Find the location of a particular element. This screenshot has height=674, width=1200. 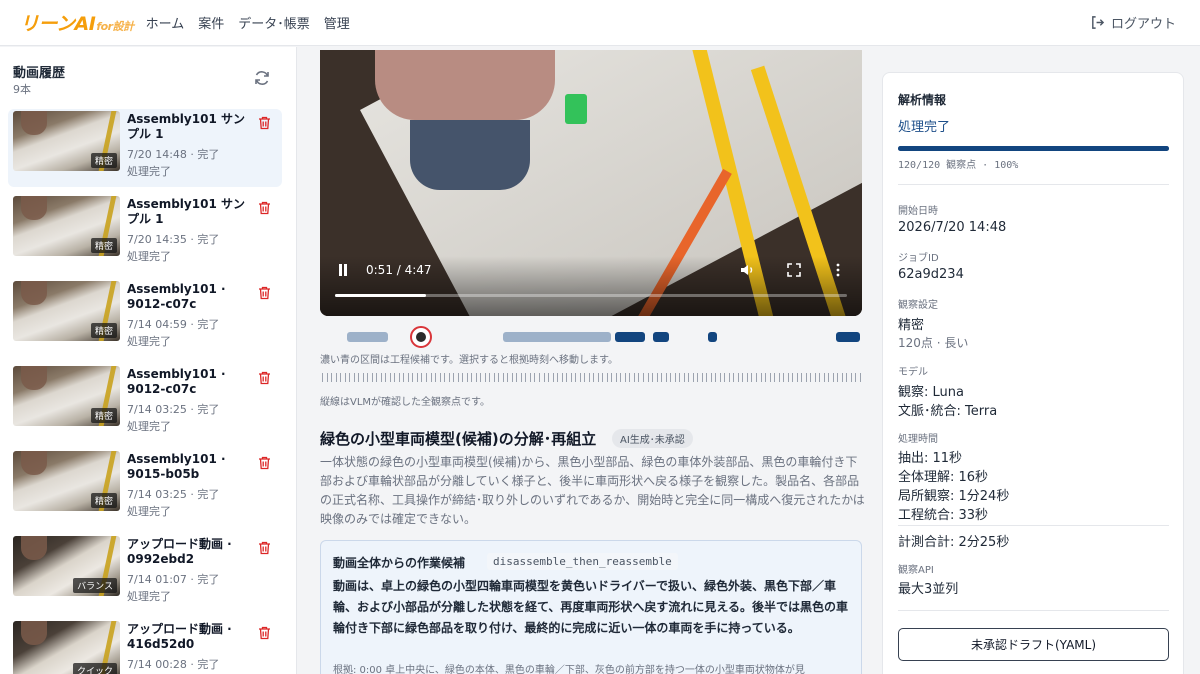

nav-admin: 管理 is located at coordinates (337, 22).